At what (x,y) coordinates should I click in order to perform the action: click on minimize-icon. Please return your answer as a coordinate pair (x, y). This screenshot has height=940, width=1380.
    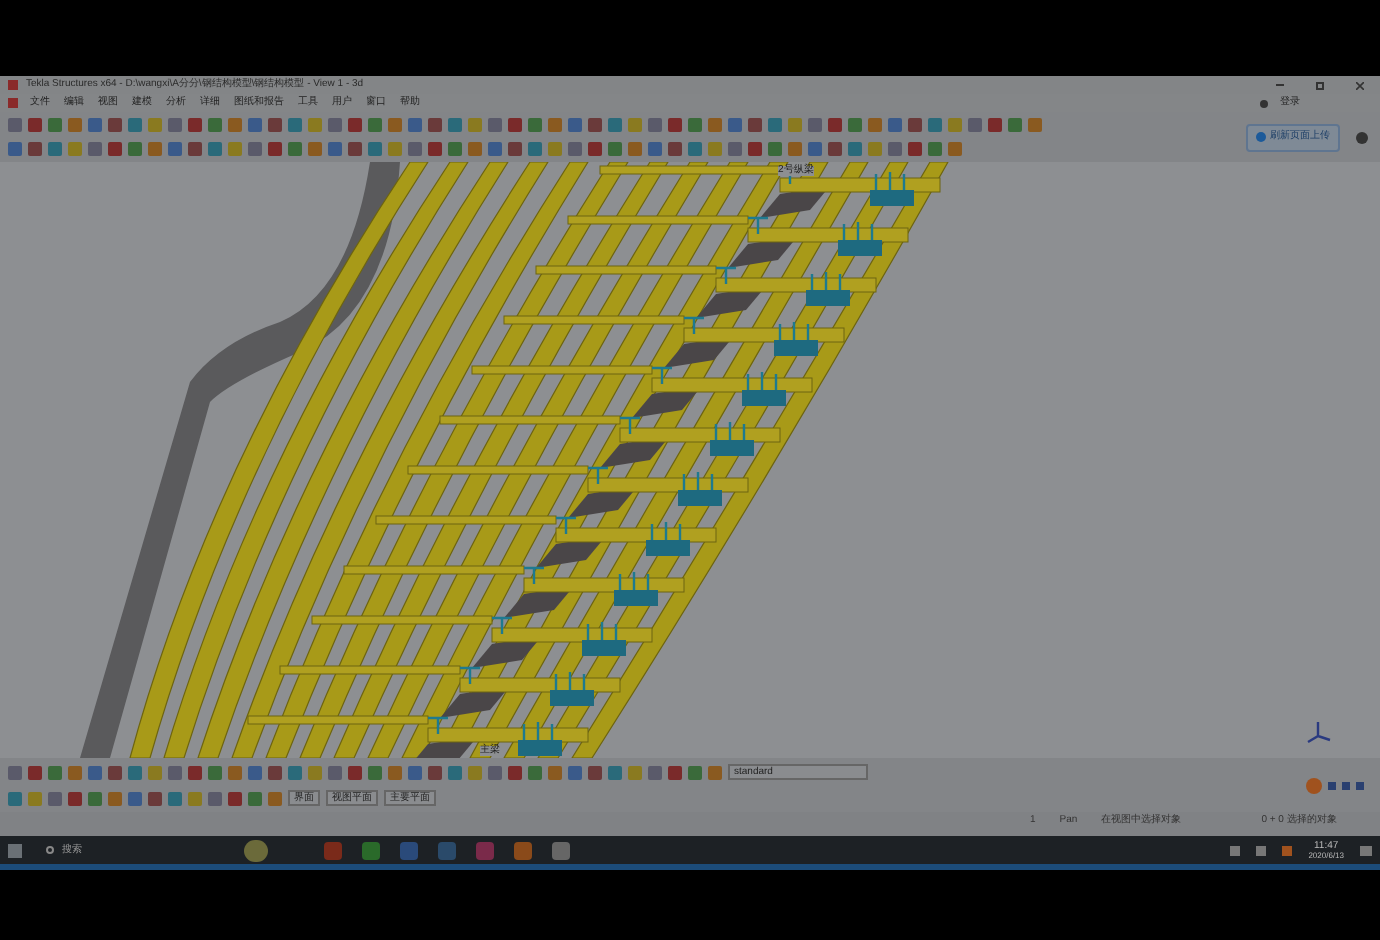
    Looking at the image, I should click on (1280, 85).